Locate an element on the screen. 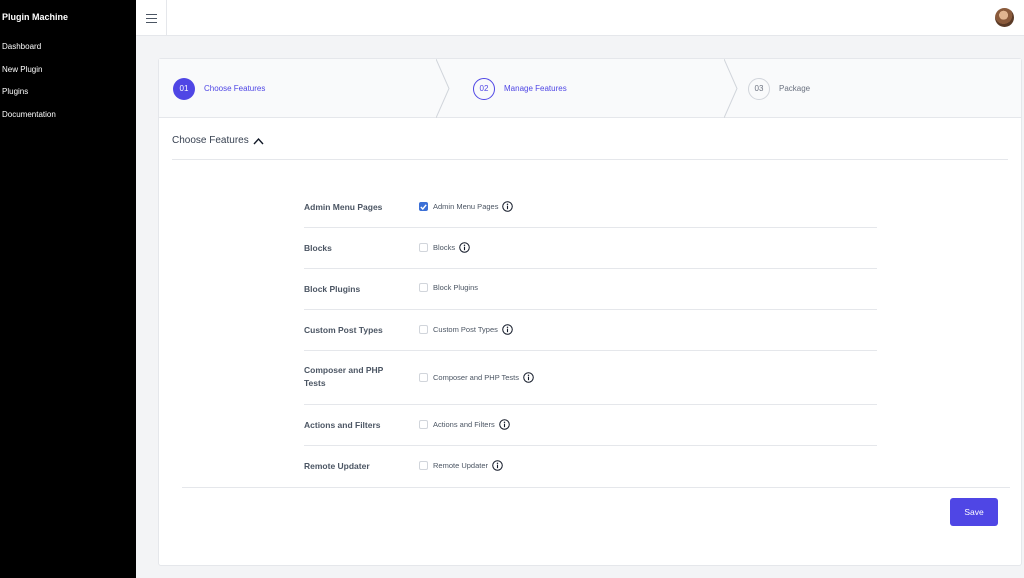  feature-option: Remote Updater is located at coordinates (461, 465).